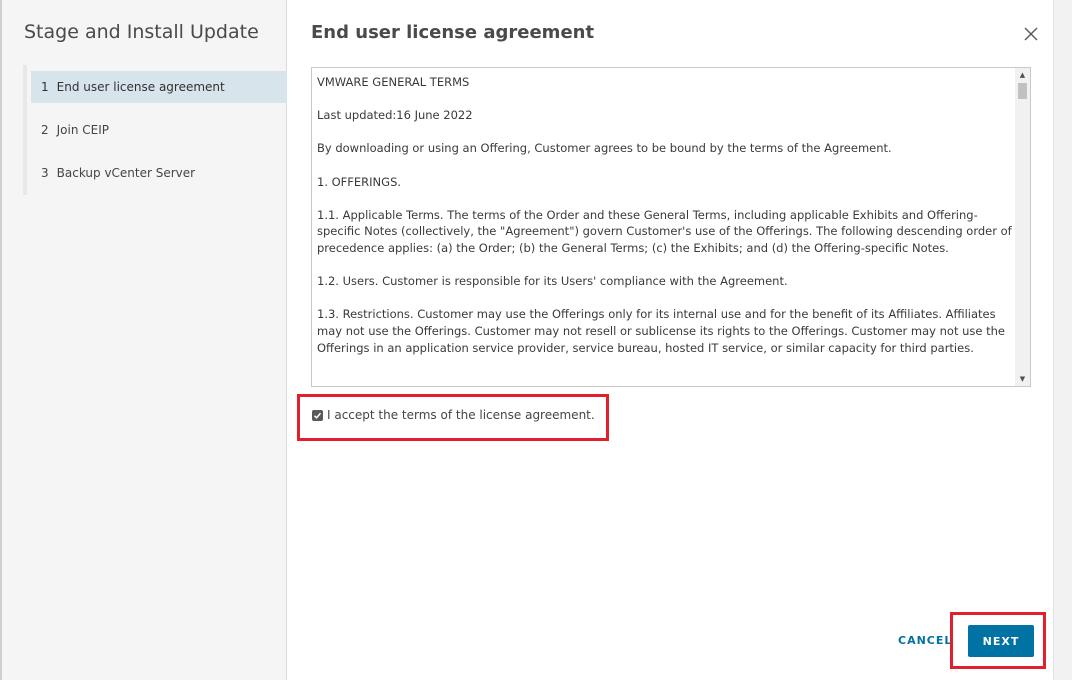  I want to click on eula-paragraph: Last updated:16 June 2022, so click(395, 115).